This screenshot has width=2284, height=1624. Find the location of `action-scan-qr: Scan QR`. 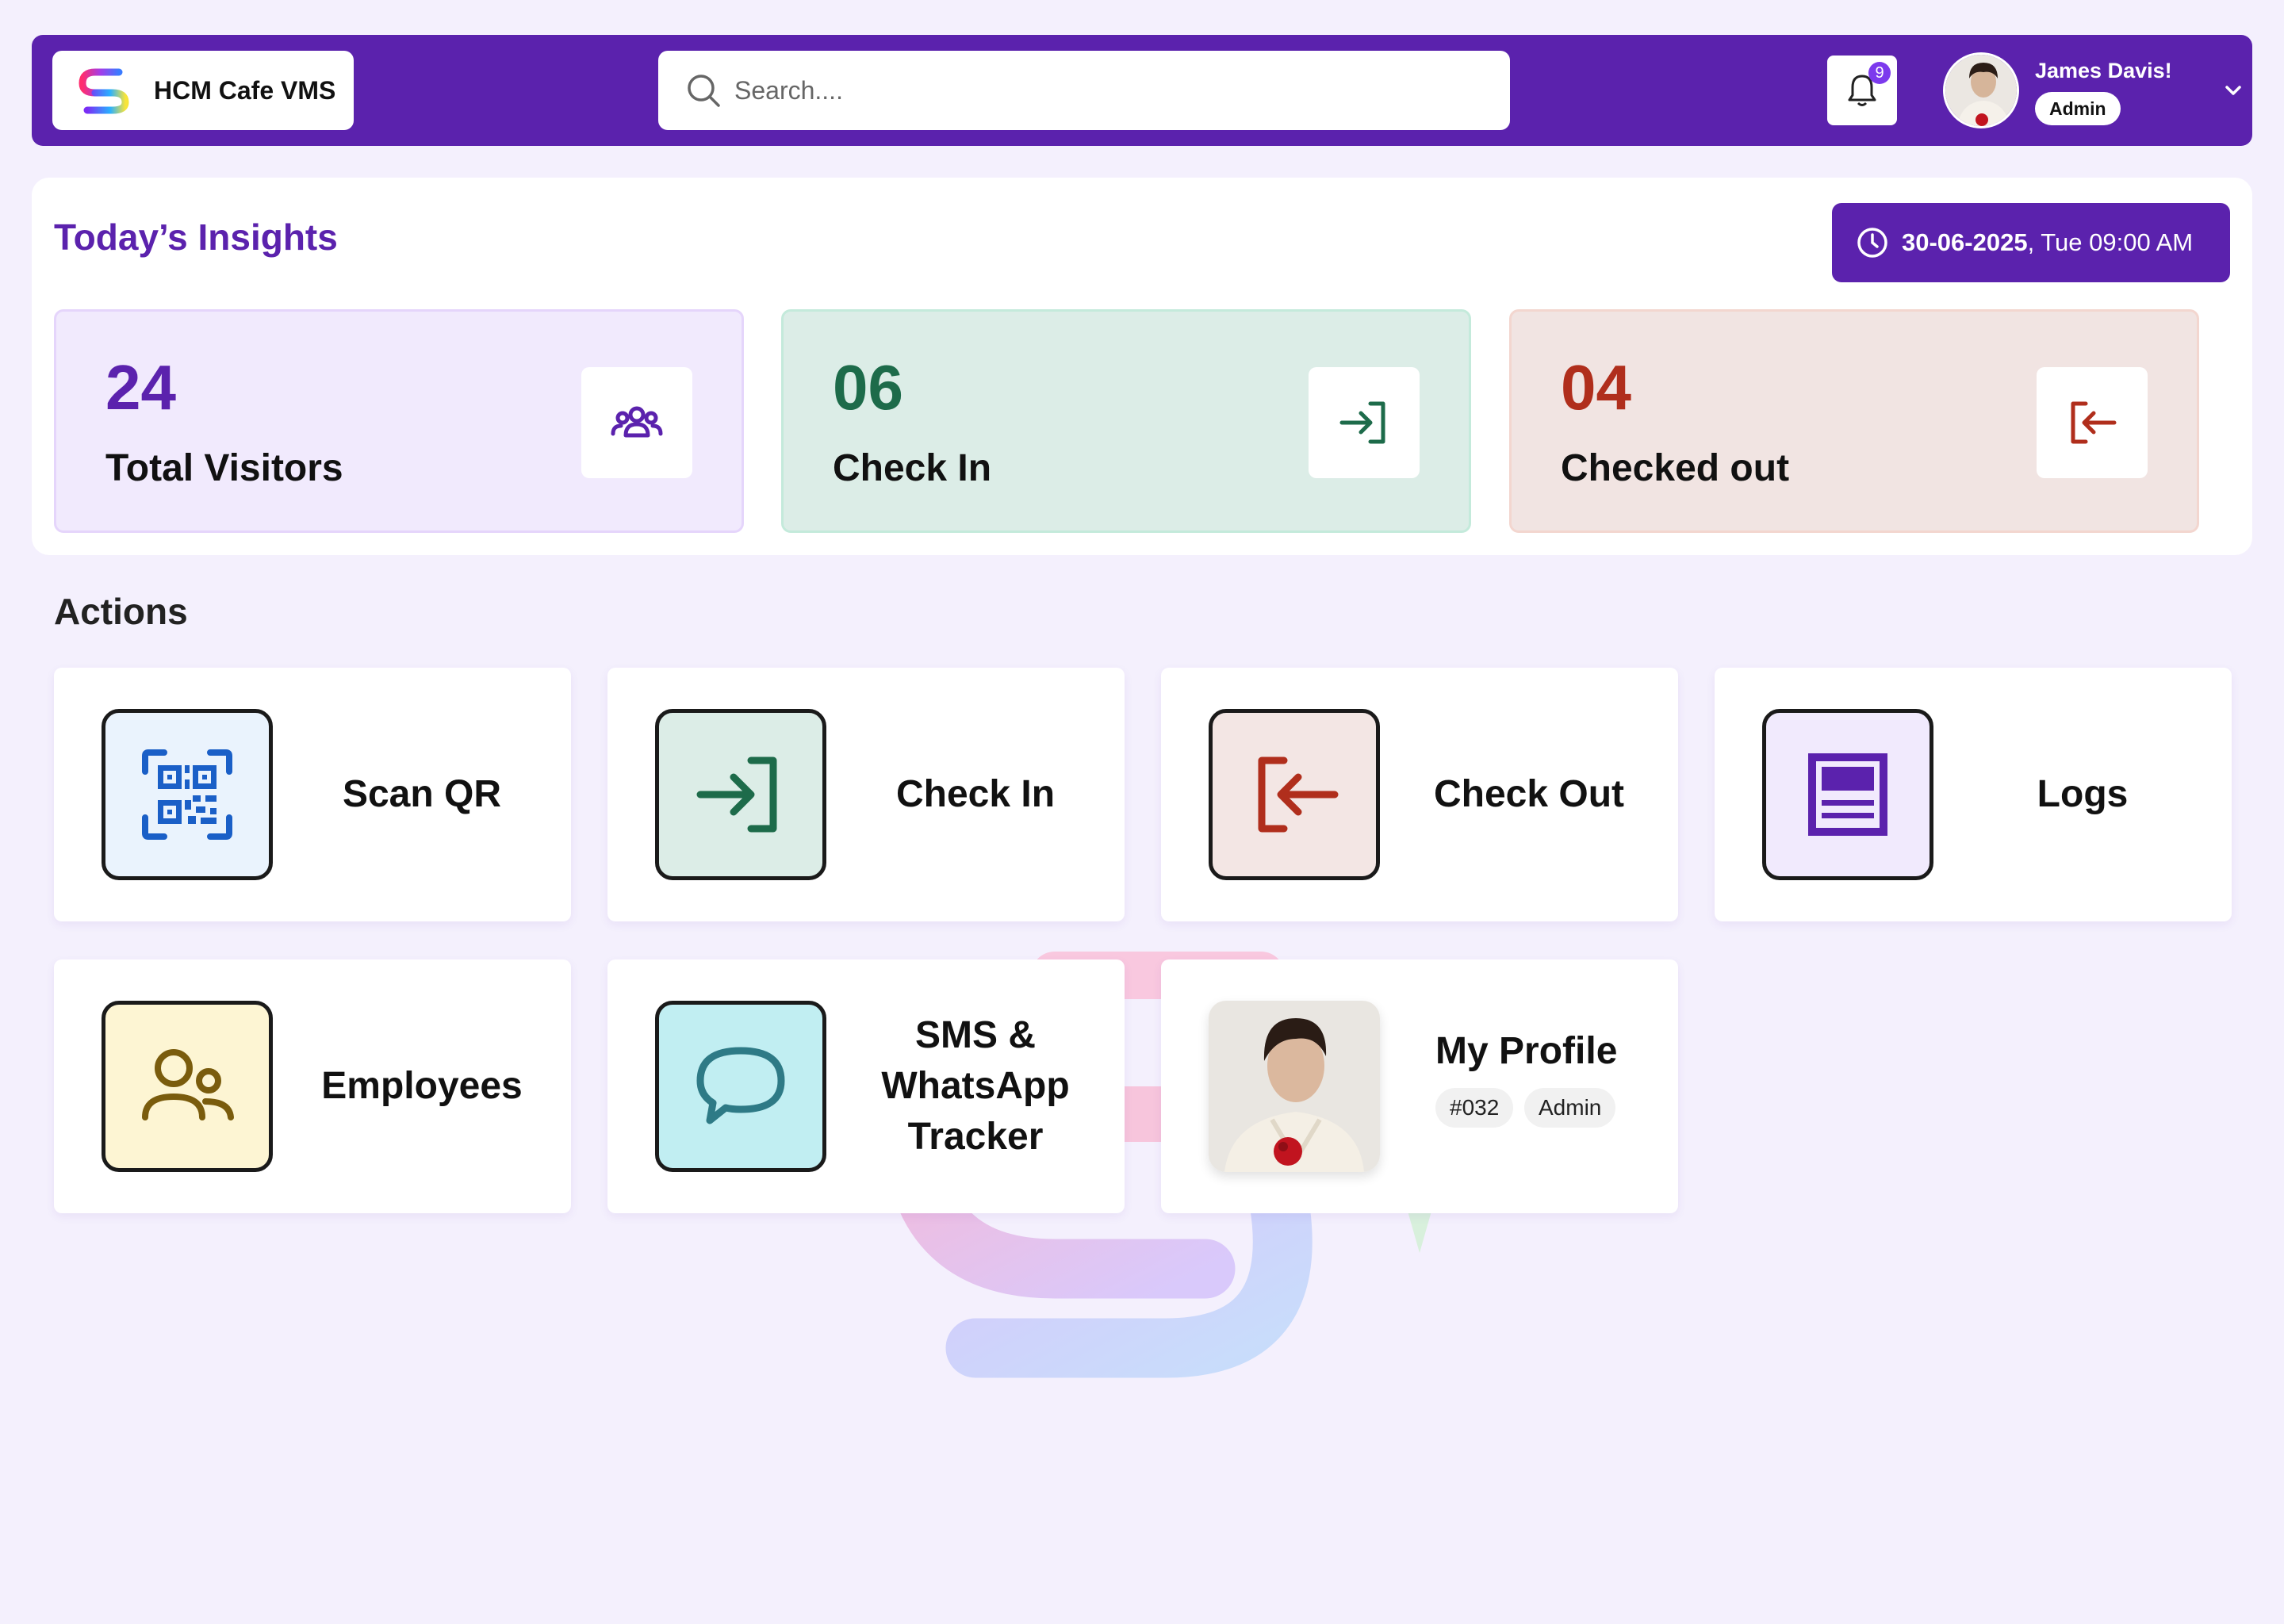

action-scan-qr: Scan QR is located at coordinates (312, 794).